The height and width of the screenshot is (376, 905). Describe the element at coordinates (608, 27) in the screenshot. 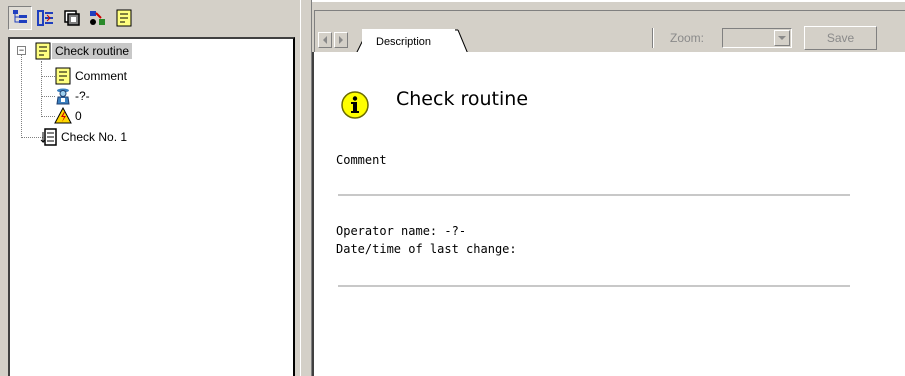

I see `description-toolbar: Description Zoom: Save` at that location.